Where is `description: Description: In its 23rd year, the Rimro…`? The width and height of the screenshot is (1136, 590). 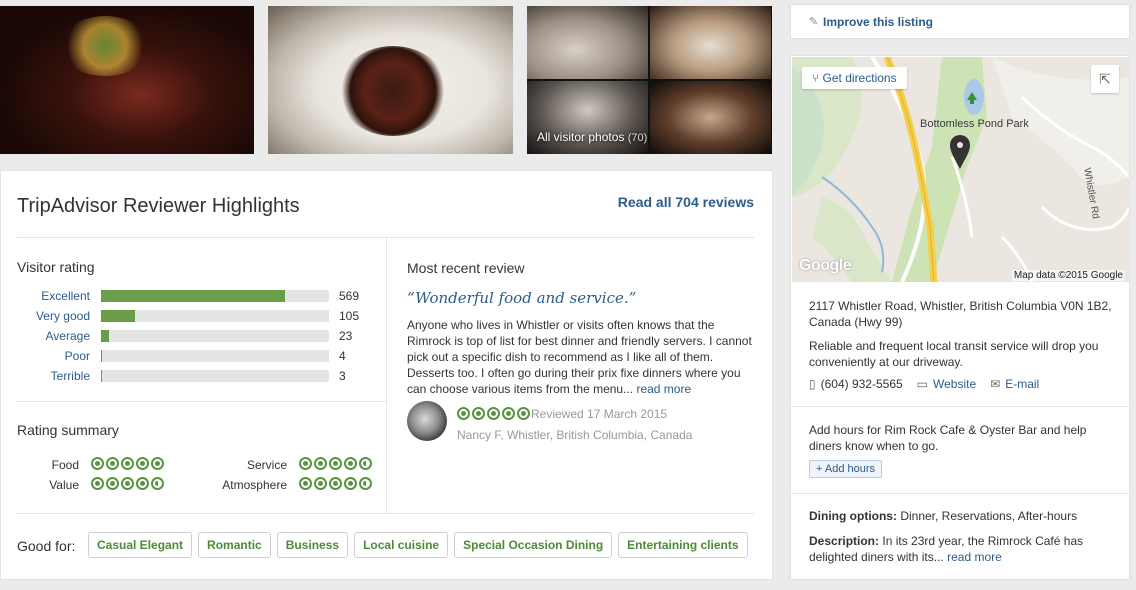 description: Description: In its 23rd year, the Rimro… is located at coordinates (964, 549).